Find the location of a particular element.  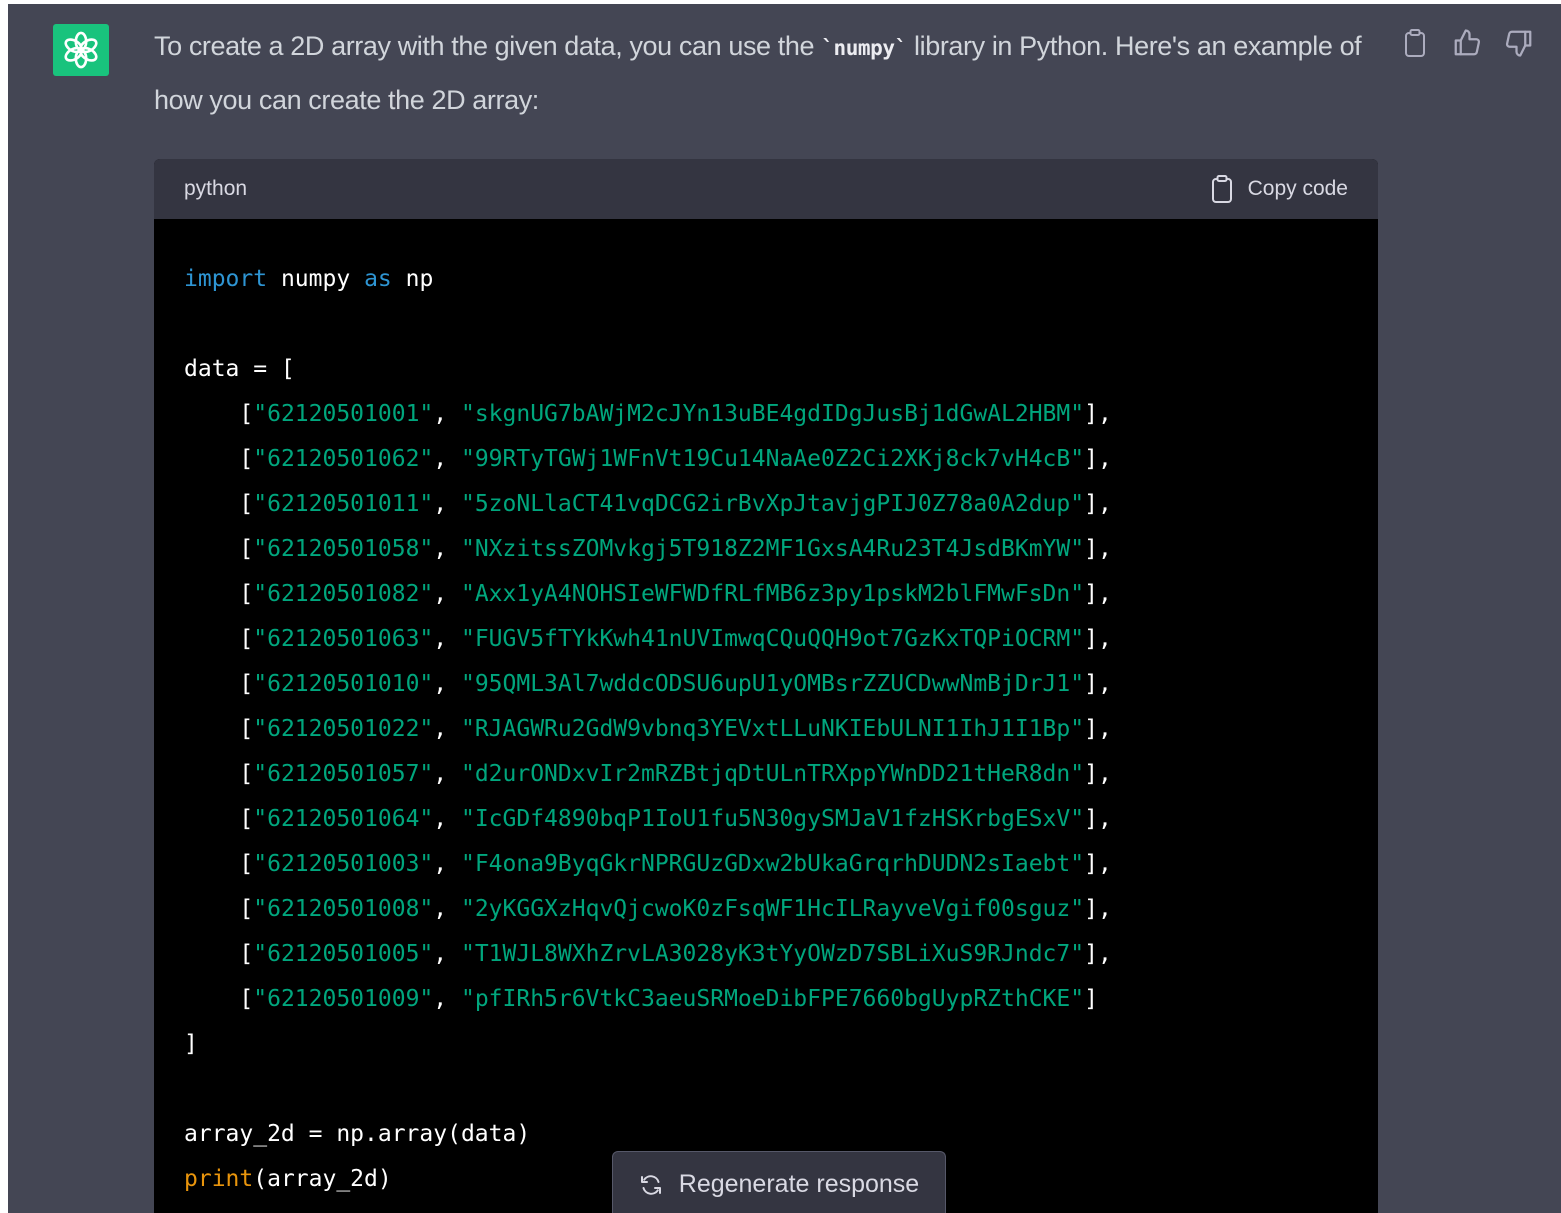

refresh-icon is located at coordinates (650, 1184).